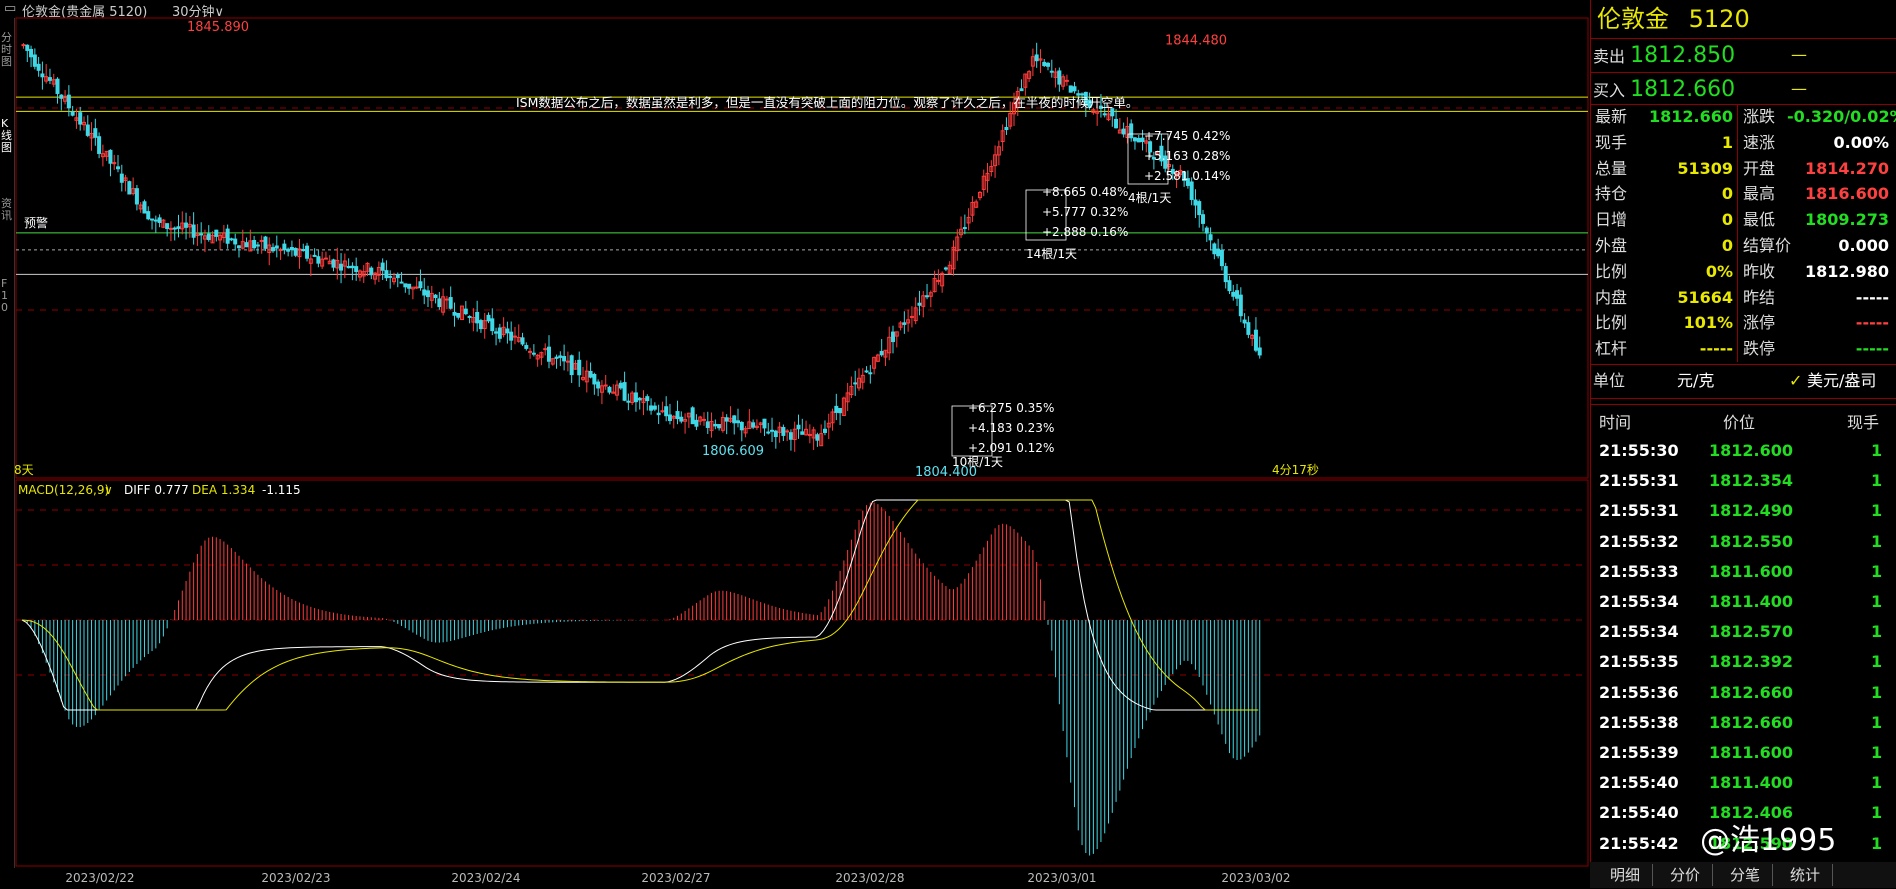 Image resolution: width=1896 pixels, height=889 pixels. What do you see at coordinates (1611, 245) in the screenshot?
I see `stat-label: 外盘` at bounding box center [1611, 245].